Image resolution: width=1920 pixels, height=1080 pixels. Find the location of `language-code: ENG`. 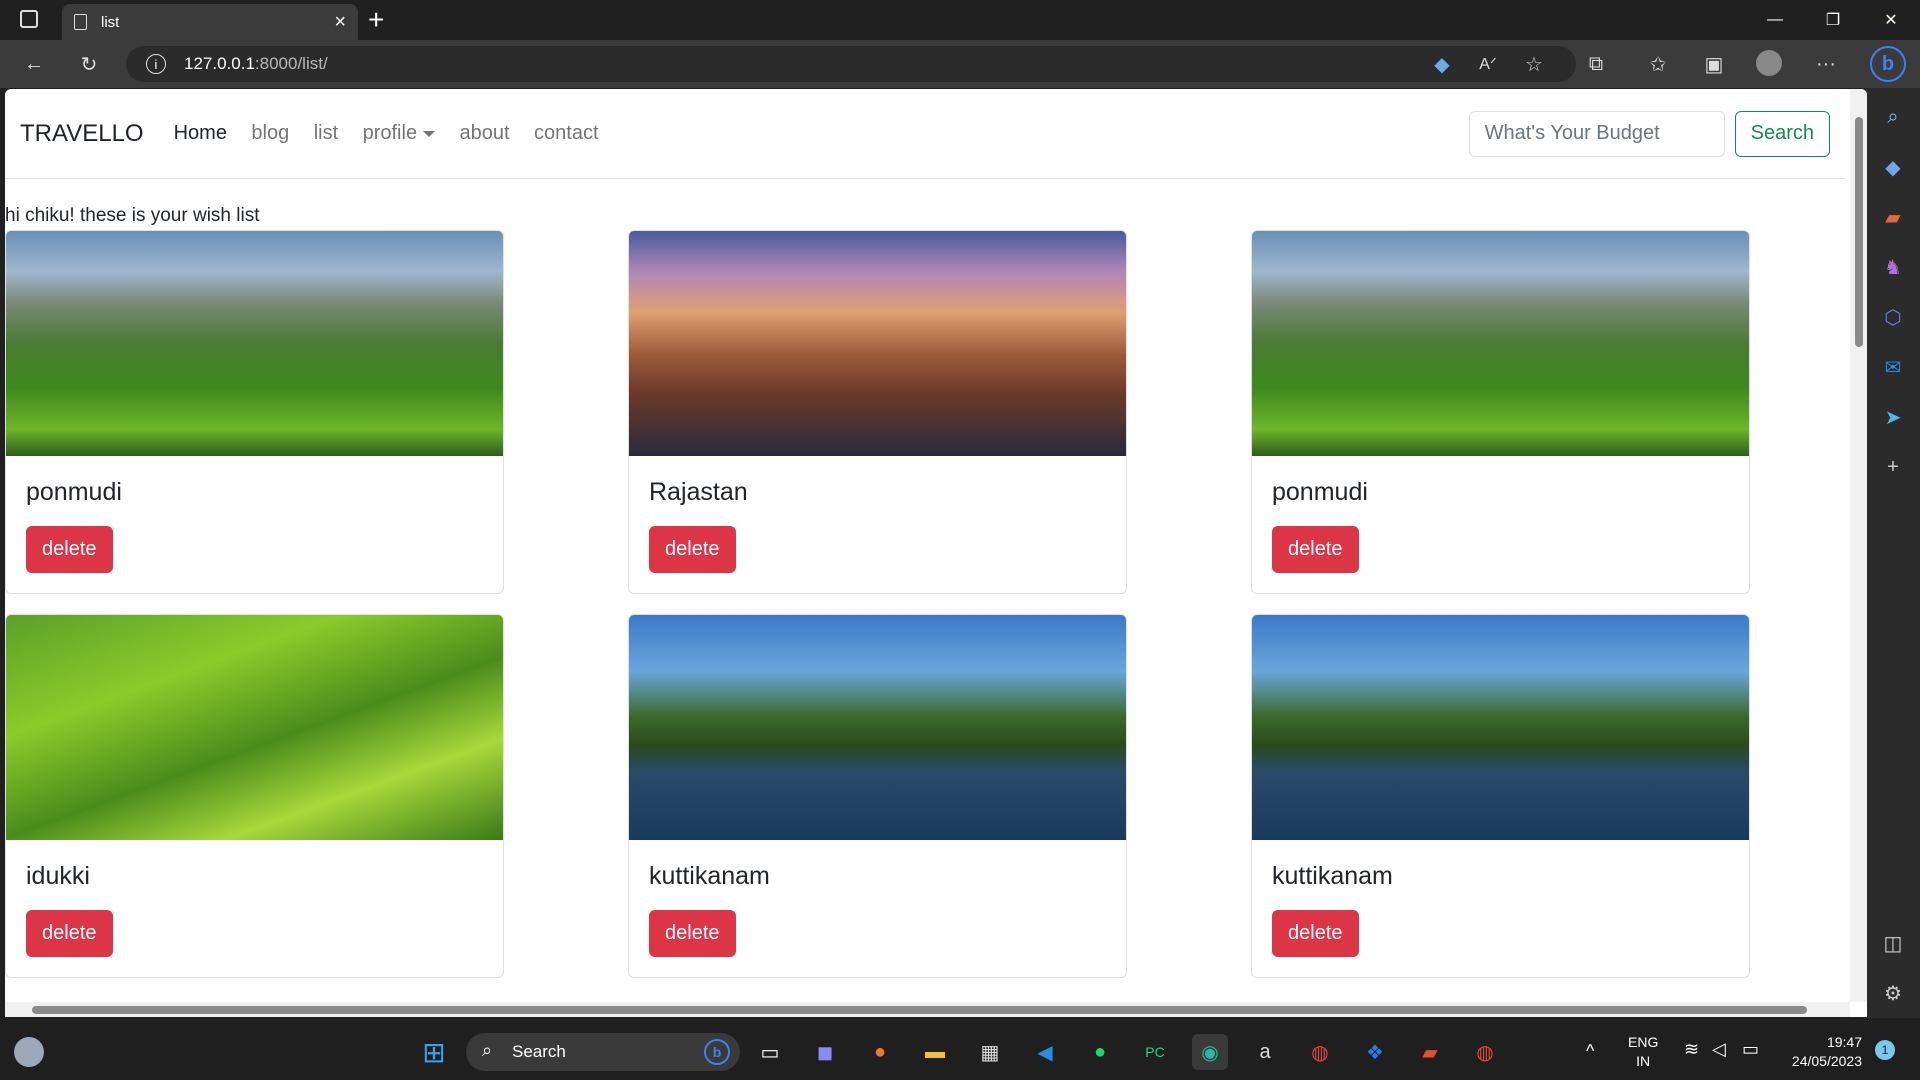

language-code: ENG is located at coordinates (1643, 1042).